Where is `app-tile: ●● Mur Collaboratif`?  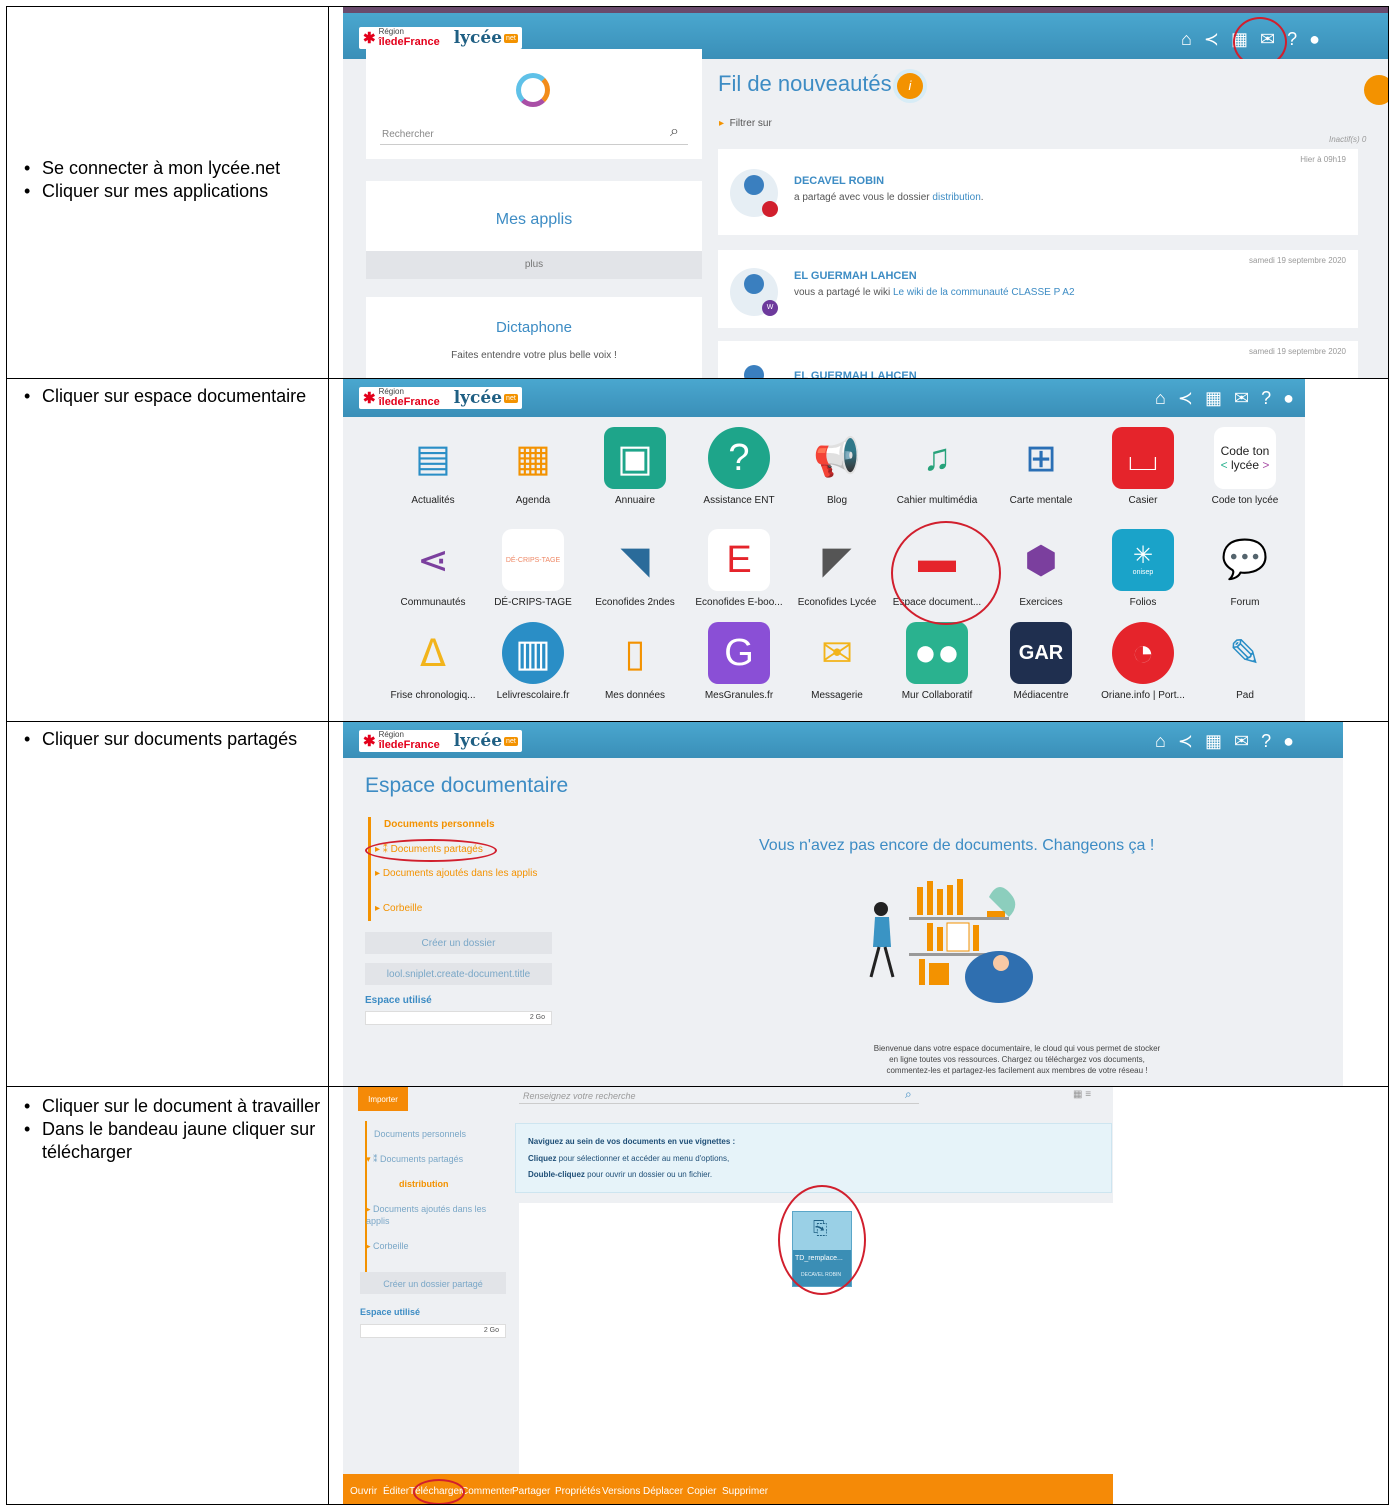
app-tile: ●● Mur Collaboratif is located at coordinates (937, 661).